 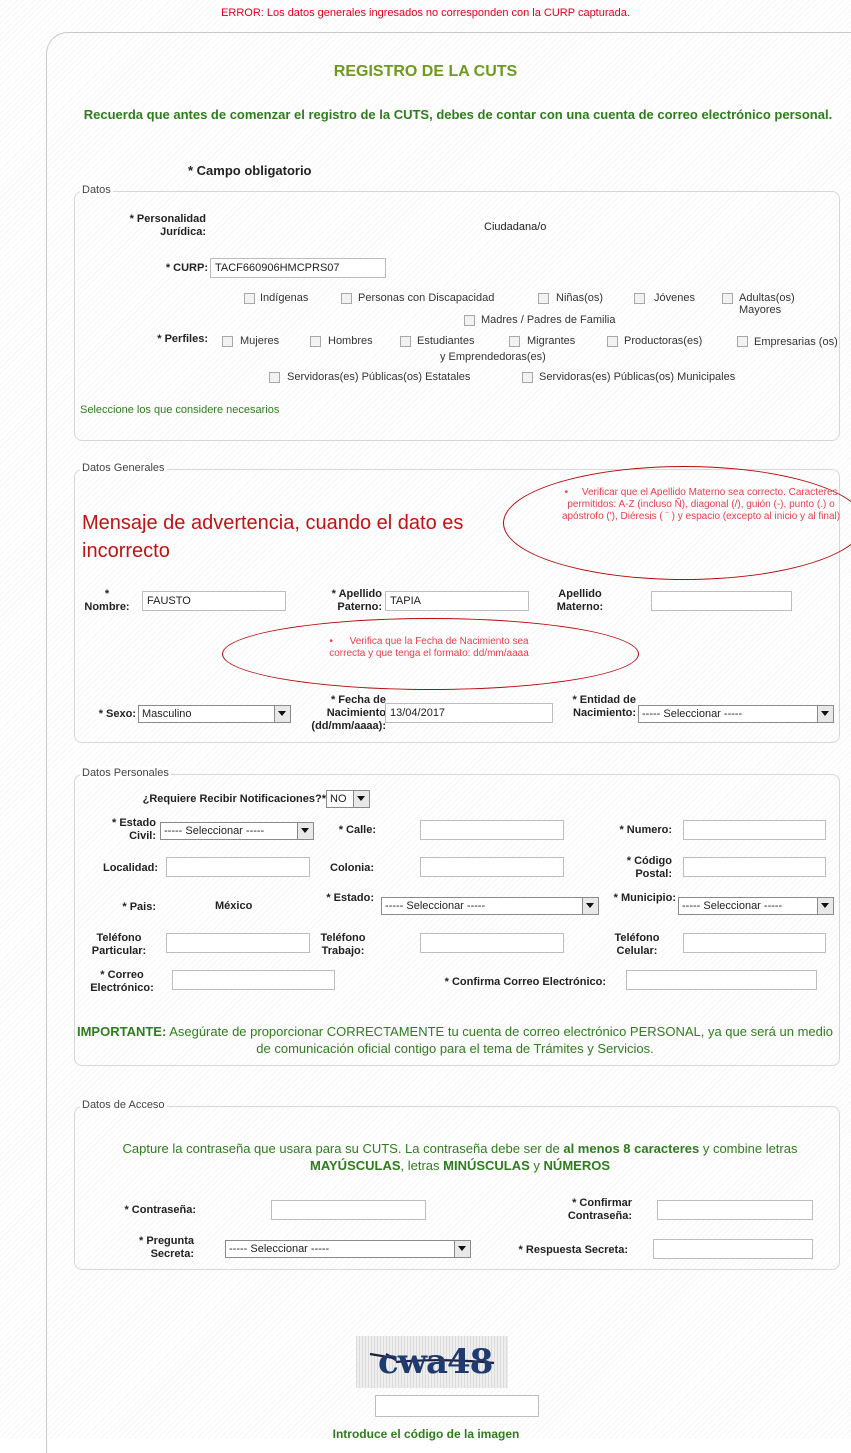 What do you see at coordinates (238, 867) in the screenshot?
I see `localidad-input` at bounding box center [238, 867].